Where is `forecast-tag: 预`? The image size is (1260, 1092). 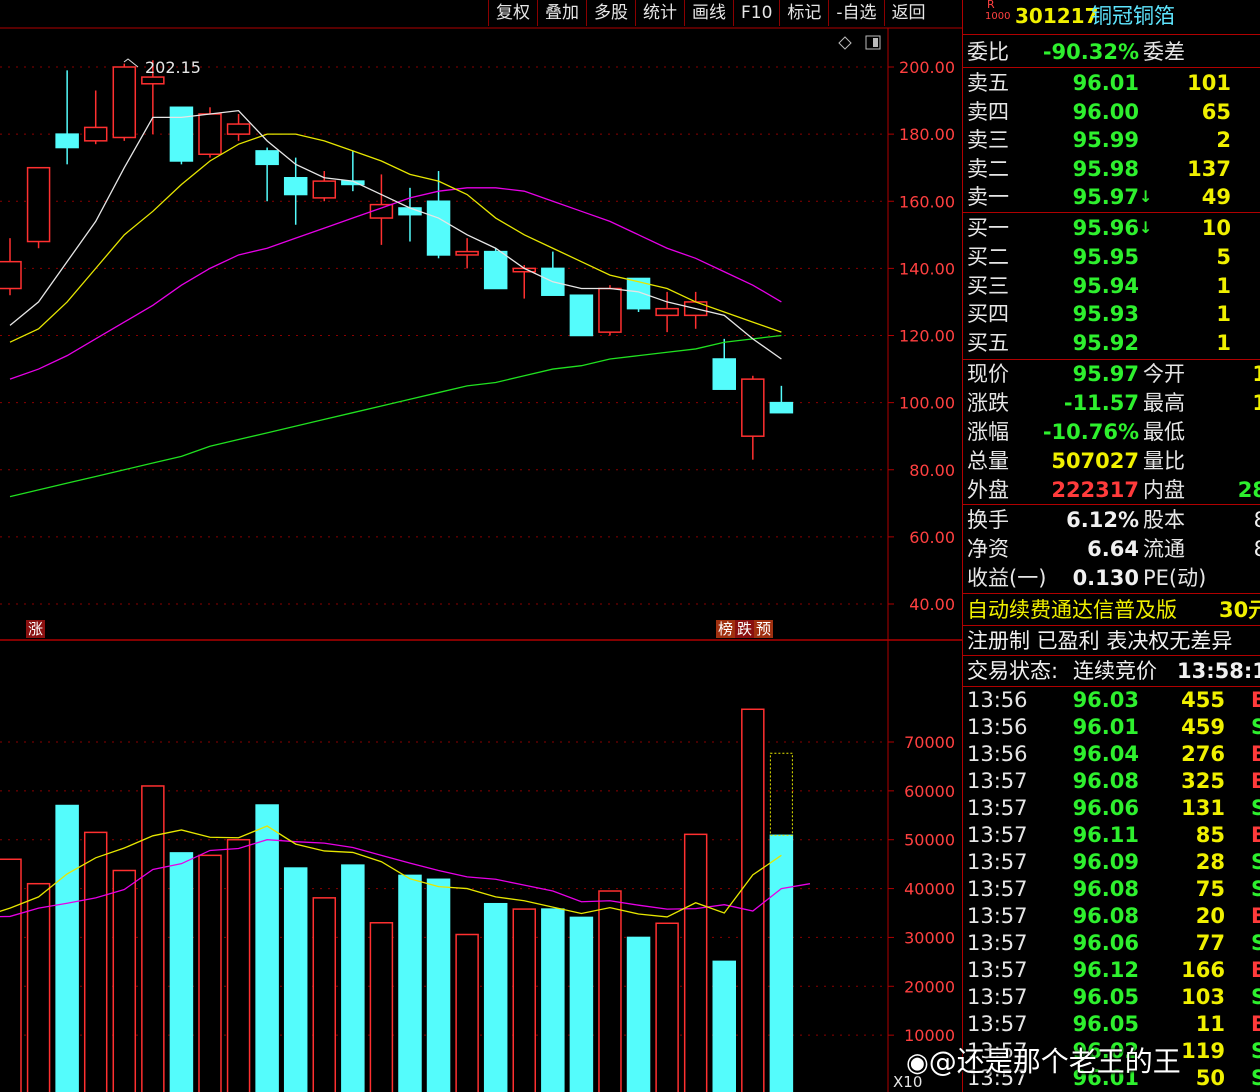 forecast-tag: 预 is located at coordinates (764, 629).